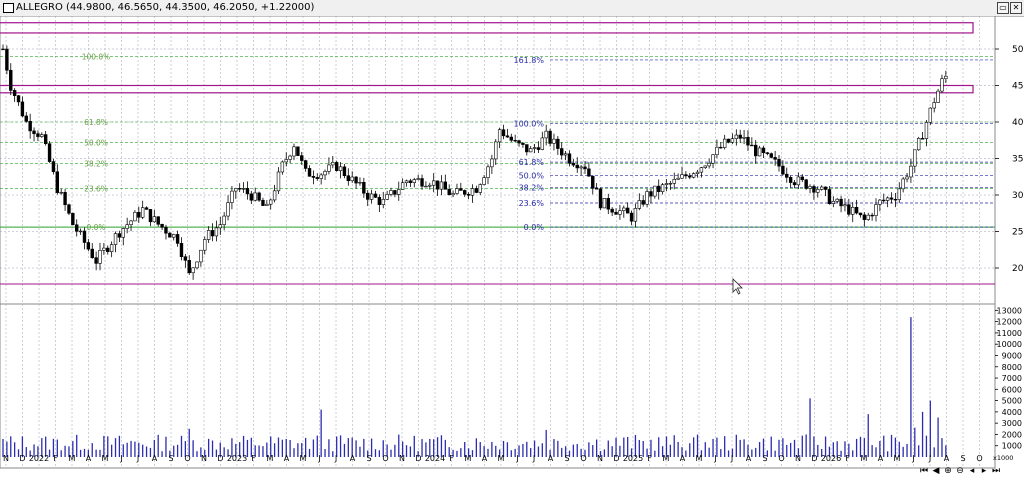 This screenshot has height=480, width=1024. I want to click on fib-label-blue: 61.8%, so click(532, 162).